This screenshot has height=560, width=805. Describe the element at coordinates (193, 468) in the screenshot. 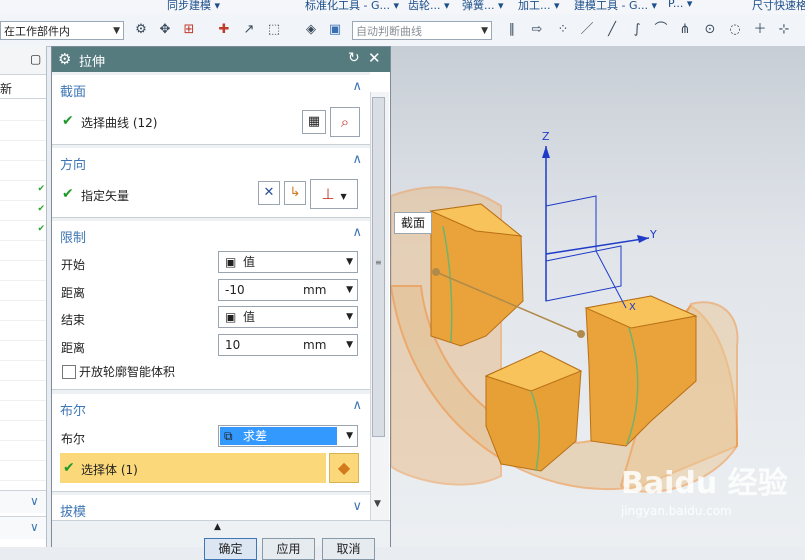

I see `select-body-row: ✔ 选择体 (1)` at that location.